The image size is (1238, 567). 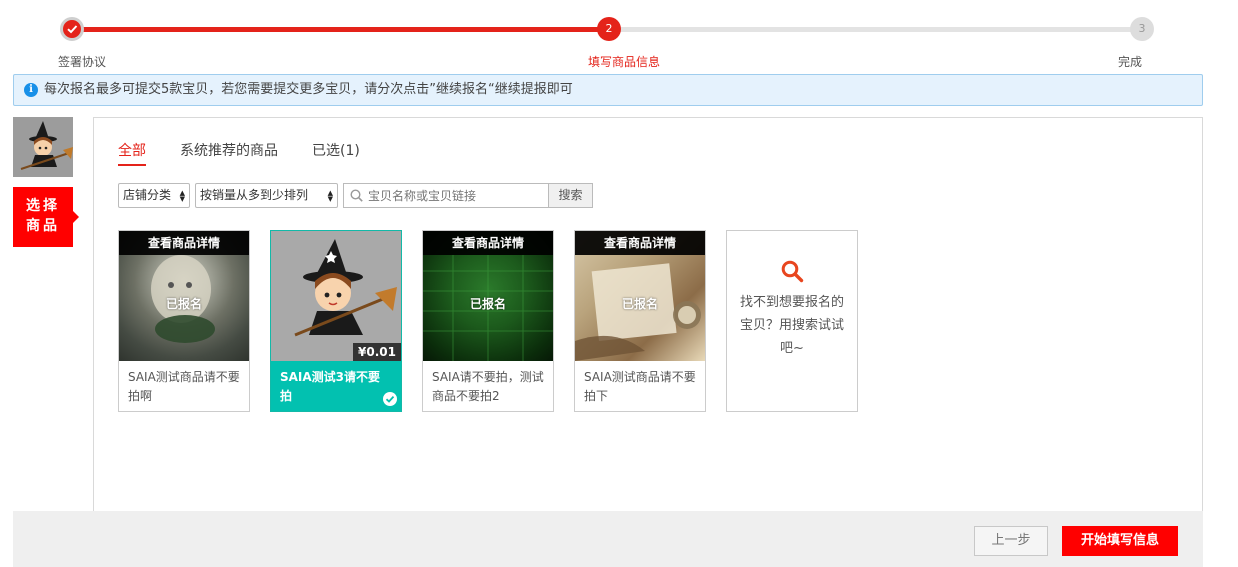 I want to click on select-product-tab-line2: 商品, so click(x=43, y=226).